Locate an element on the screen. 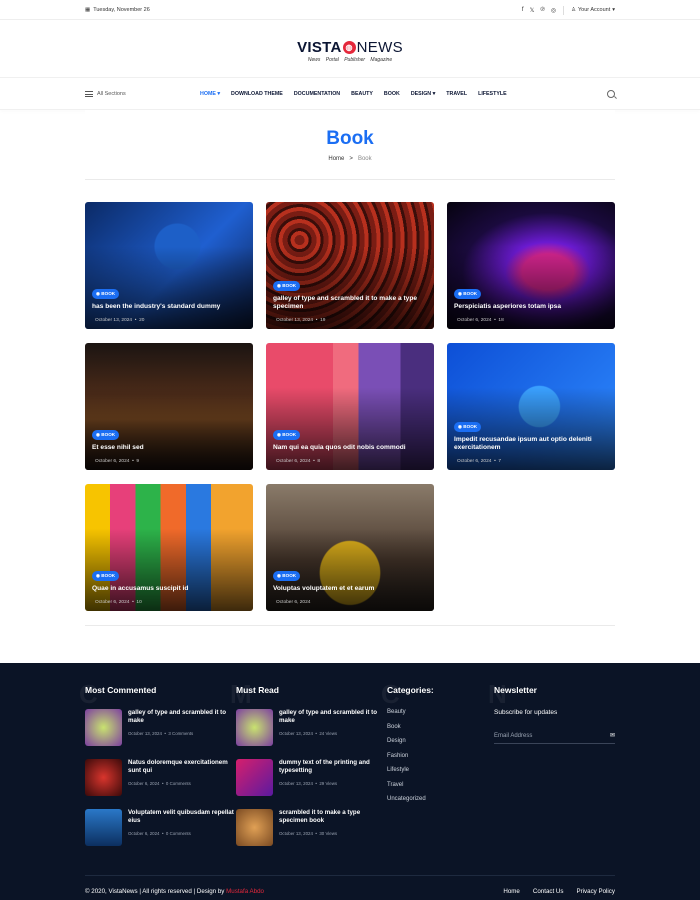  account-menu: ♙ Your Account ▾ is located at coordinates (593, 10).